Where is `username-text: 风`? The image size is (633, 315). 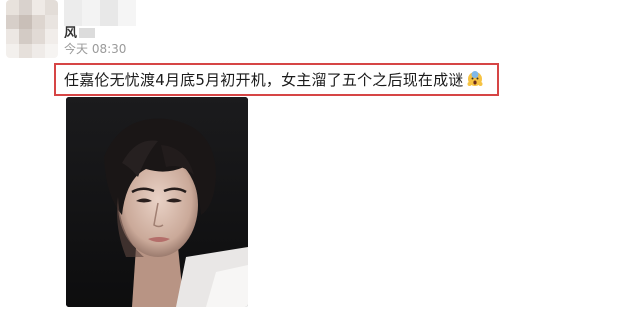
username-text: 风 is located at coordinates (71, 32).